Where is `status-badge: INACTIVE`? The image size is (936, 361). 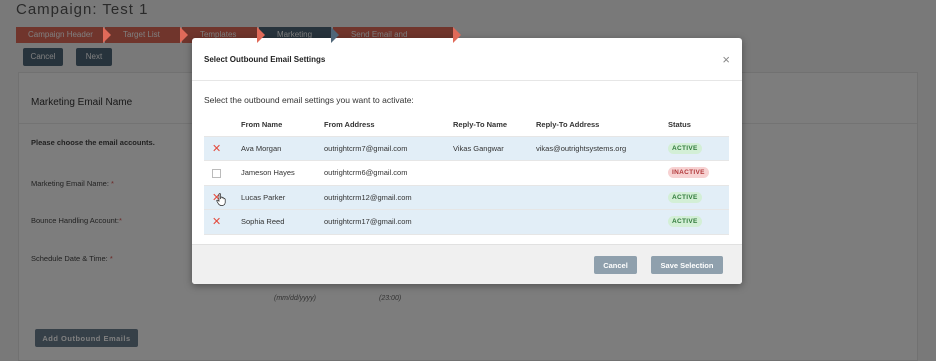
status-badge: INACTIVE is located at coordinates (688, 173).